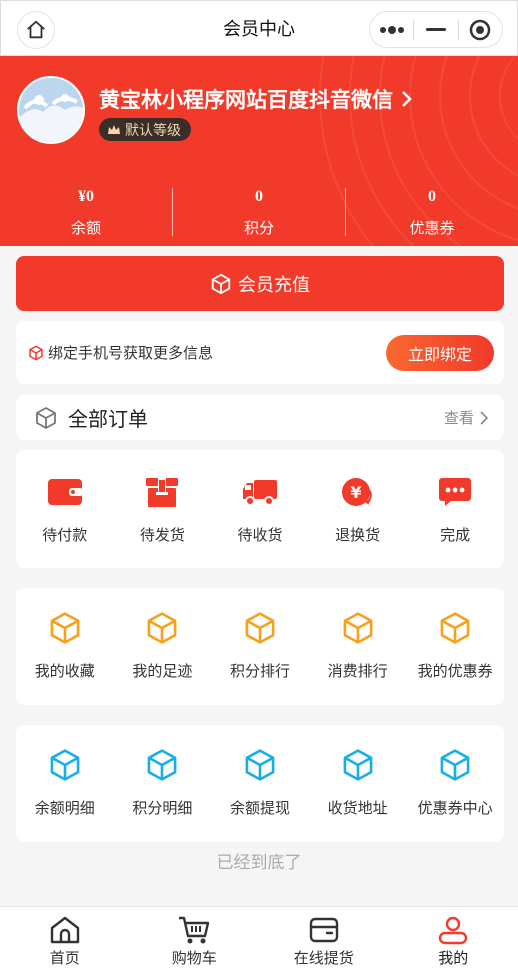  I want to click on stat-balance: ¥0 余额, so click(86, 212).